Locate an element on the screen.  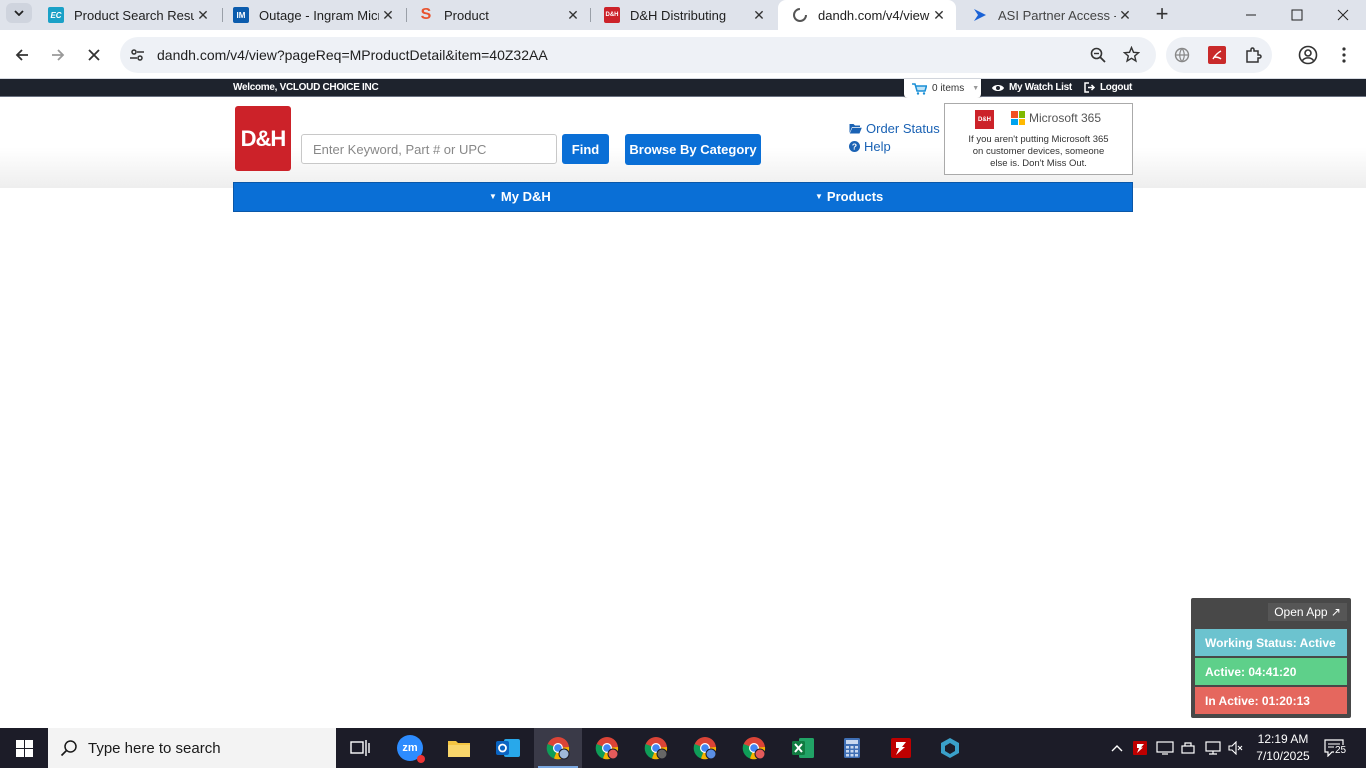
filezilla-icon is located at coordinates (901, 748).